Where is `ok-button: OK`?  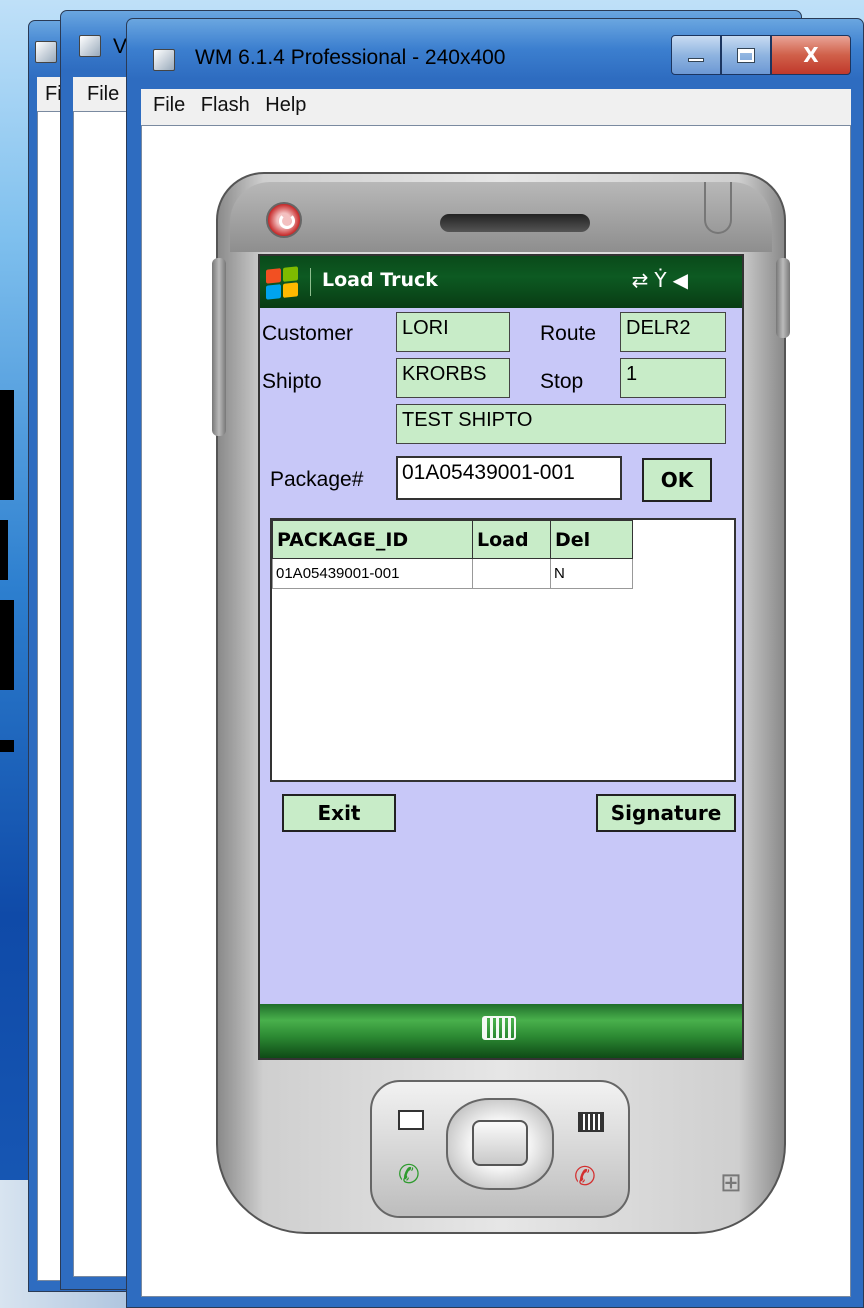 ok-button: OK is located at coordinates (677, 480).